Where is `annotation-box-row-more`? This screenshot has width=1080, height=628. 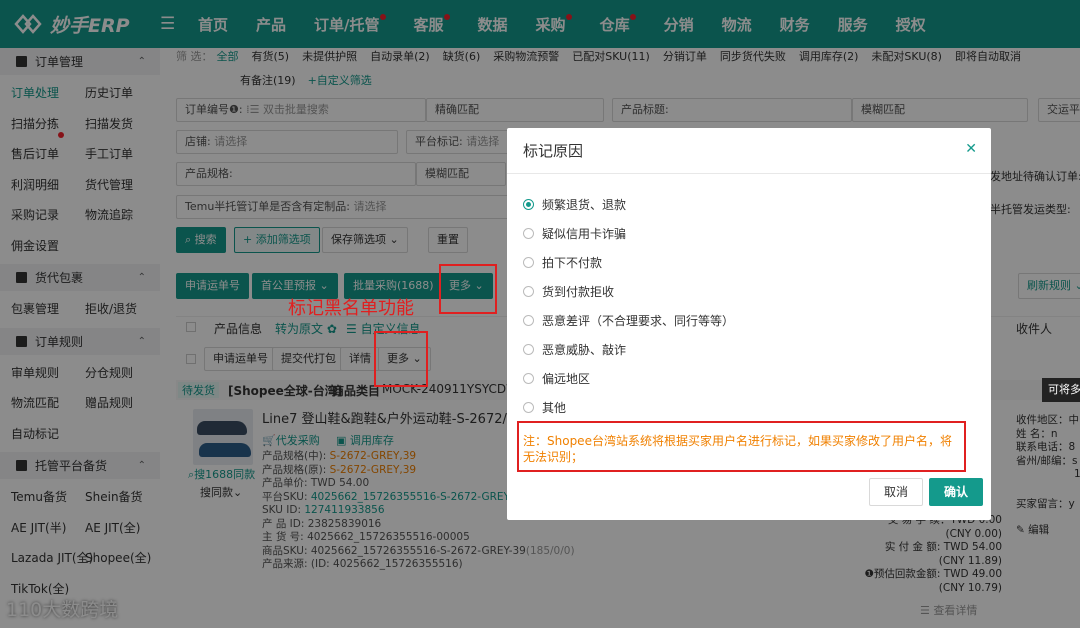
annotation-box-row-more is located at coordinates (401, 359).